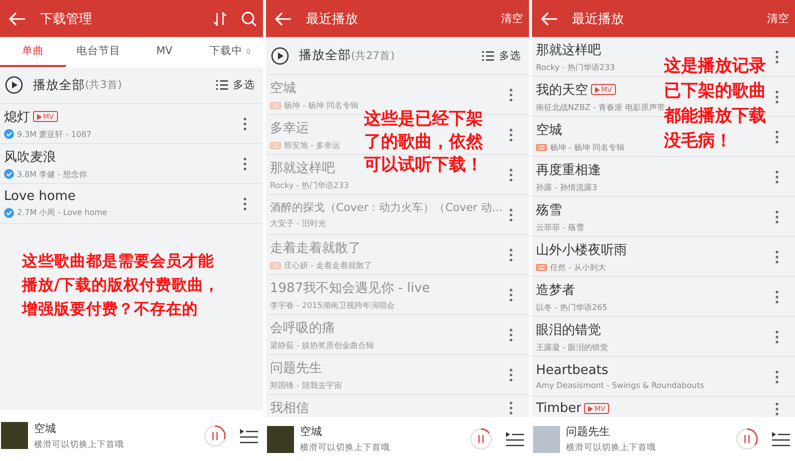 The height and width of the screenshot is (461, 795). I want to click on play-all-button: 播放全部(共27首), so click(333, 55).